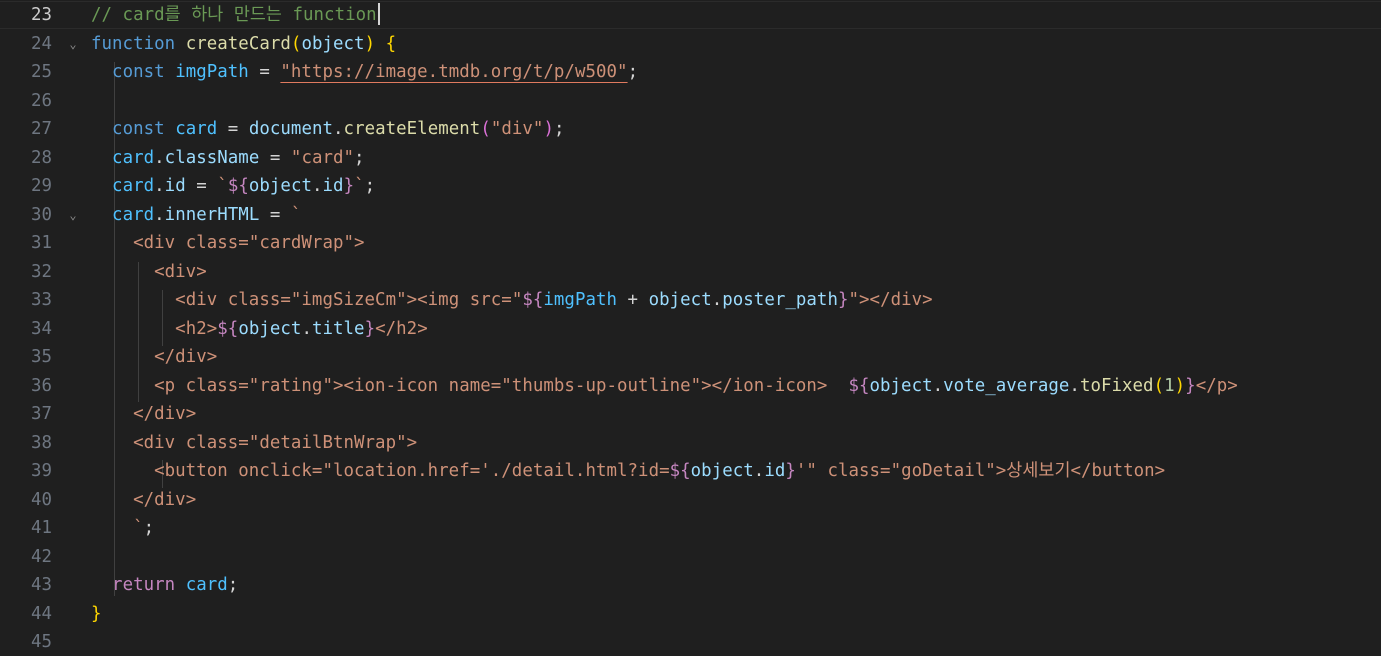  Describe the element at coordinates (690, 528) in the screenshot. I see `code-line: 41 `;` at that location.